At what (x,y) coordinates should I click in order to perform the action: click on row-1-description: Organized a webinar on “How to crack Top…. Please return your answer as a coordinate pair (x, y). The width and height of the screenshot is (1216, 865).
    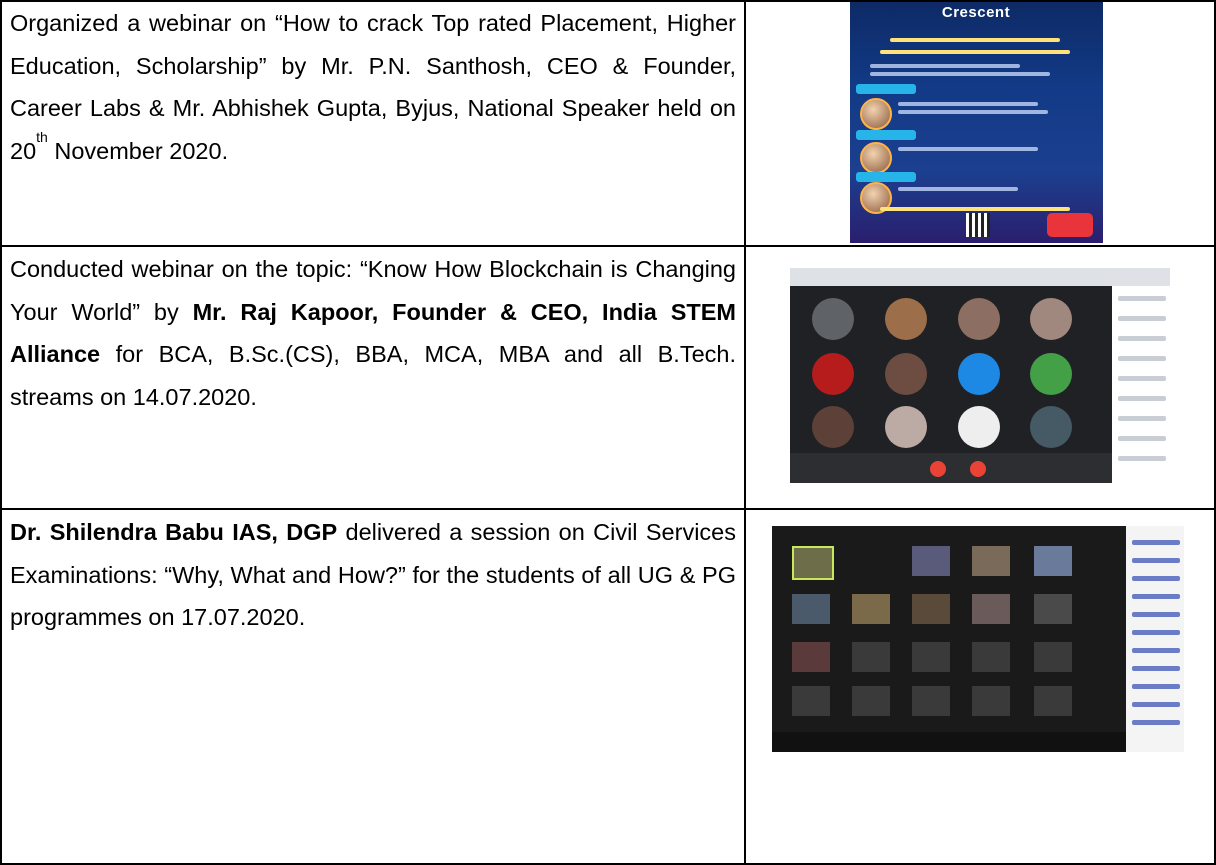
    Looking at the image, I should click on (373, 87).